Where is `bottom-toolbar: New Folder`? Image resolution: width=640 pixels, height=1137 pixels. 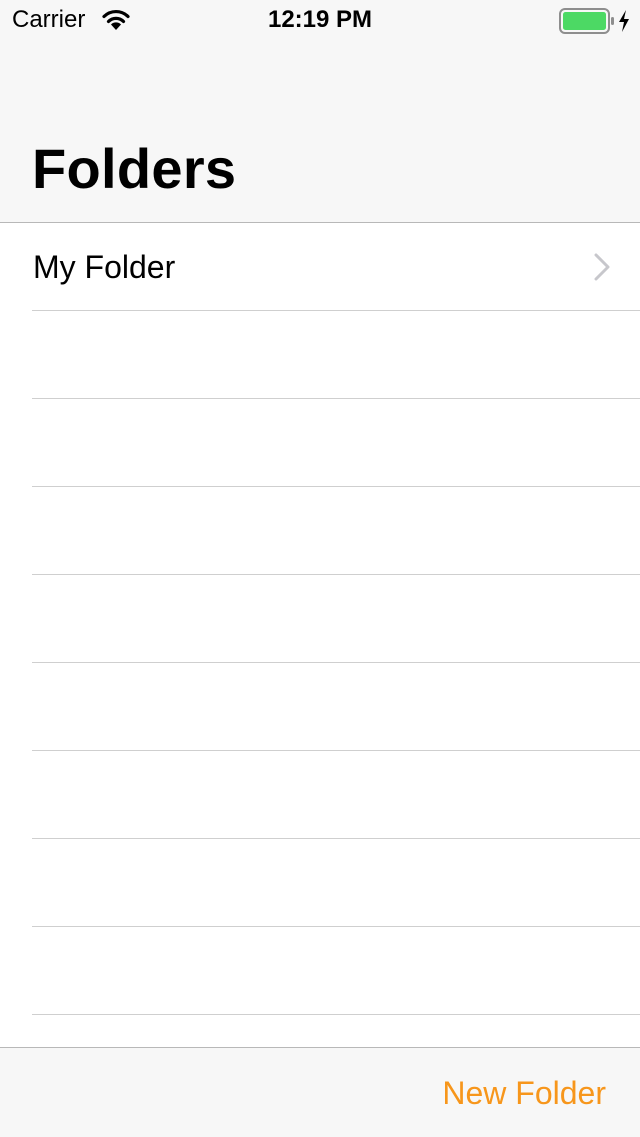
bottom-toolbar: New Folder is located at coordinates (320, 1092).